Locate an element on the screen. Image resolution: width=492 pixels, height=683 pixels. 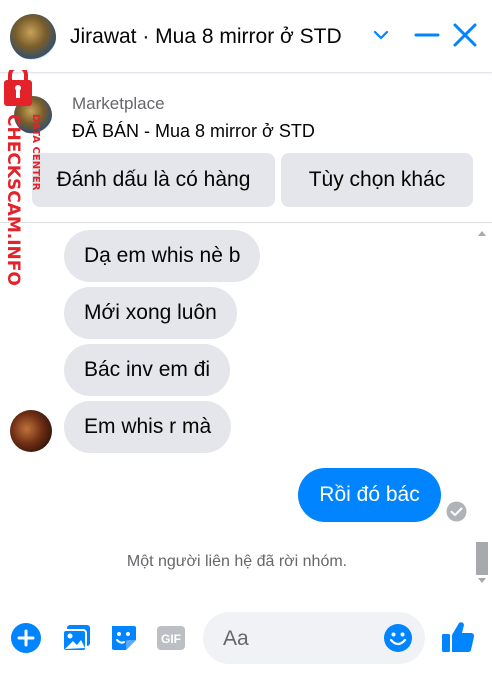
mark-available-button: Đánh dấu là có hàng is located at coordinates (153, 180).